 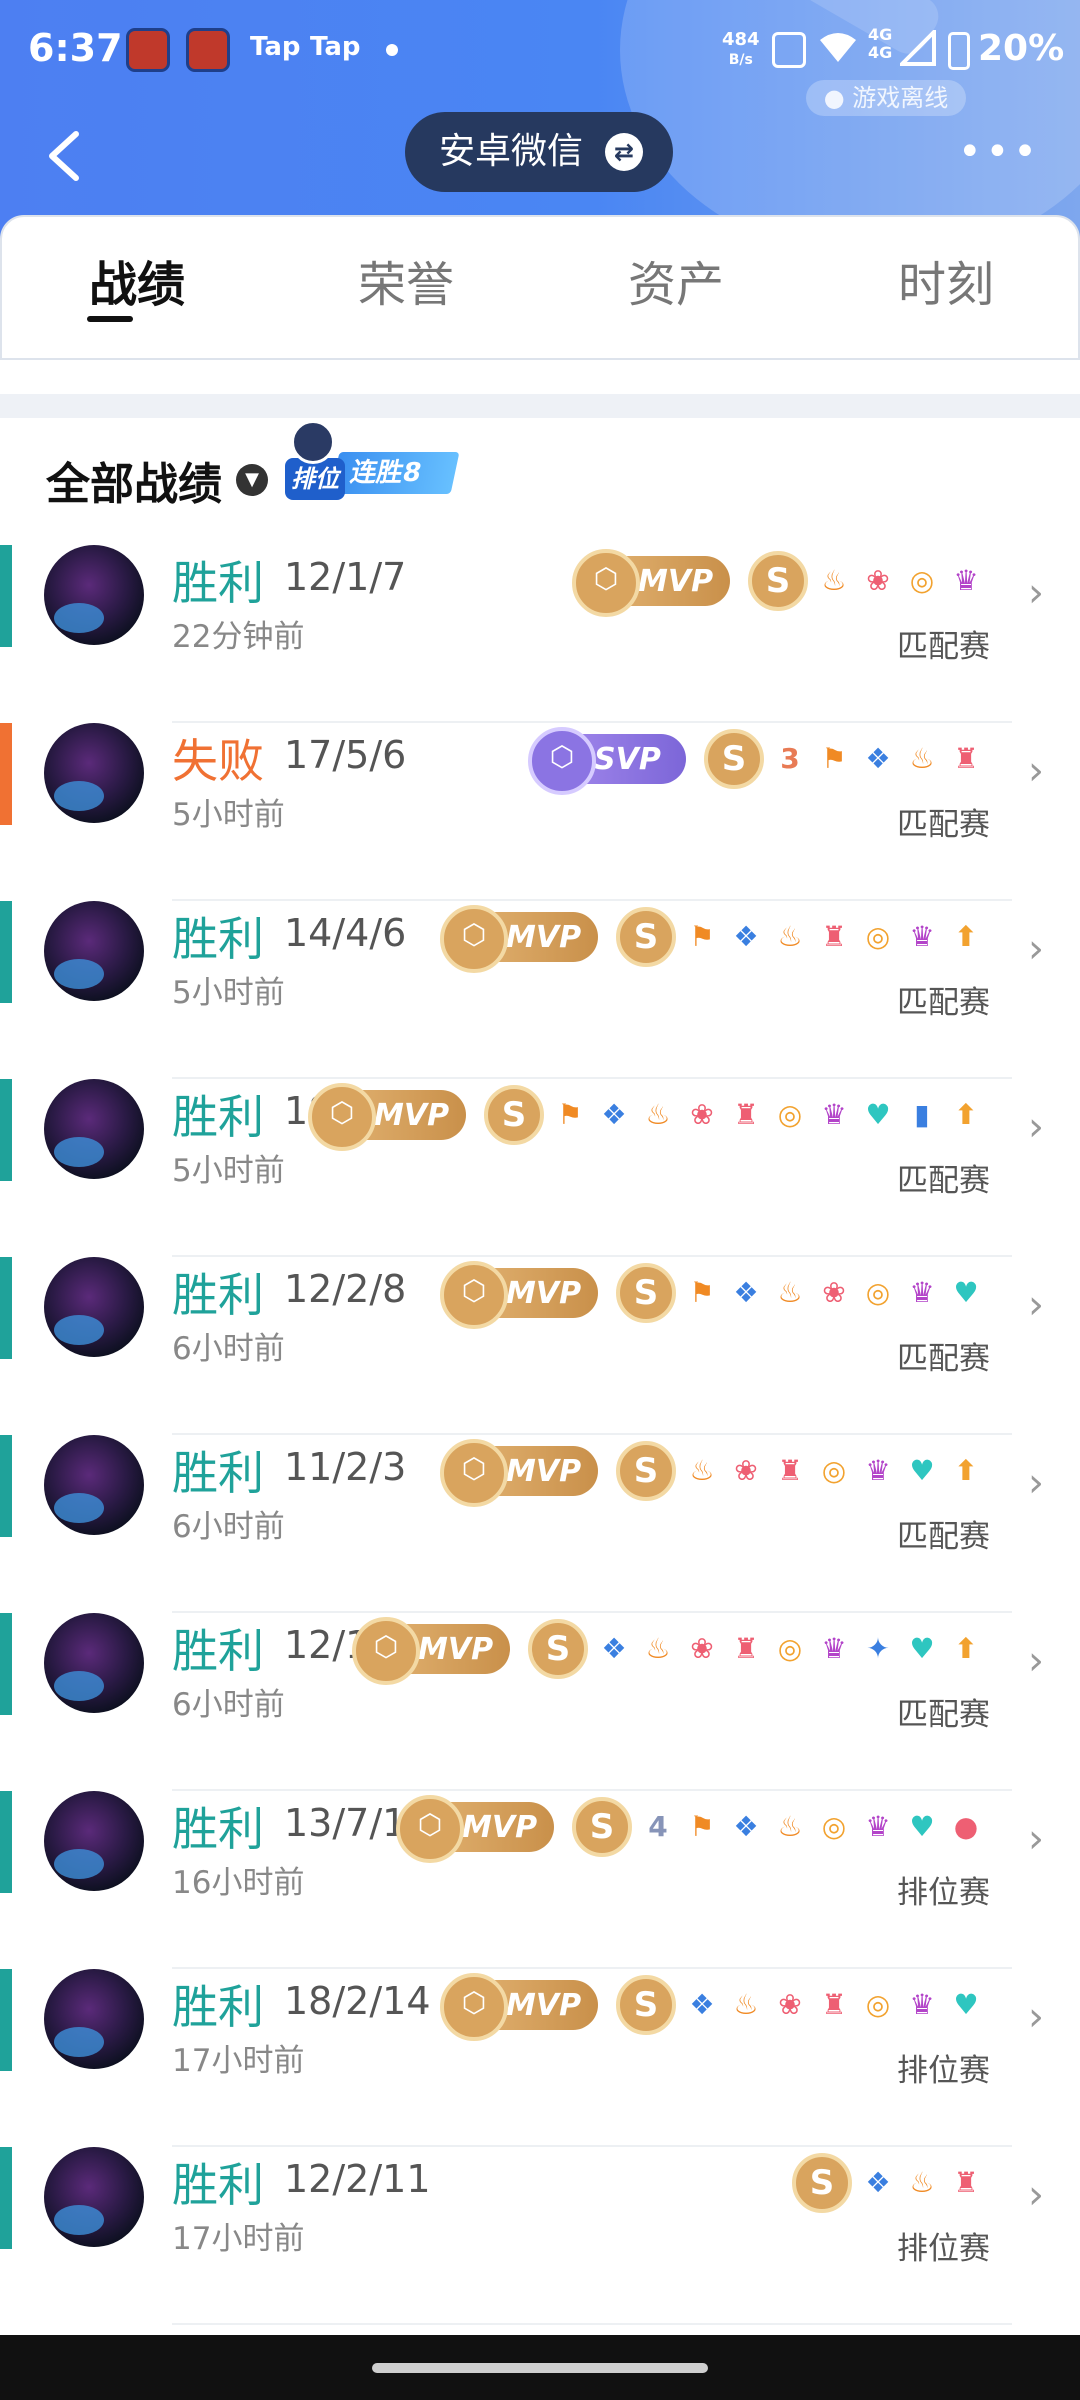 I want to click on achievement-icons: S ❖ ♨ ♜, so click(x=888, y=2183).